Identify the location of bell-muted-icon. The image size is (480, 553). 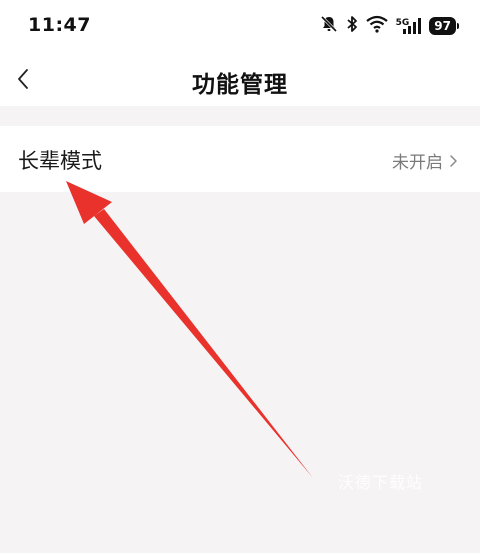
(329, 26).